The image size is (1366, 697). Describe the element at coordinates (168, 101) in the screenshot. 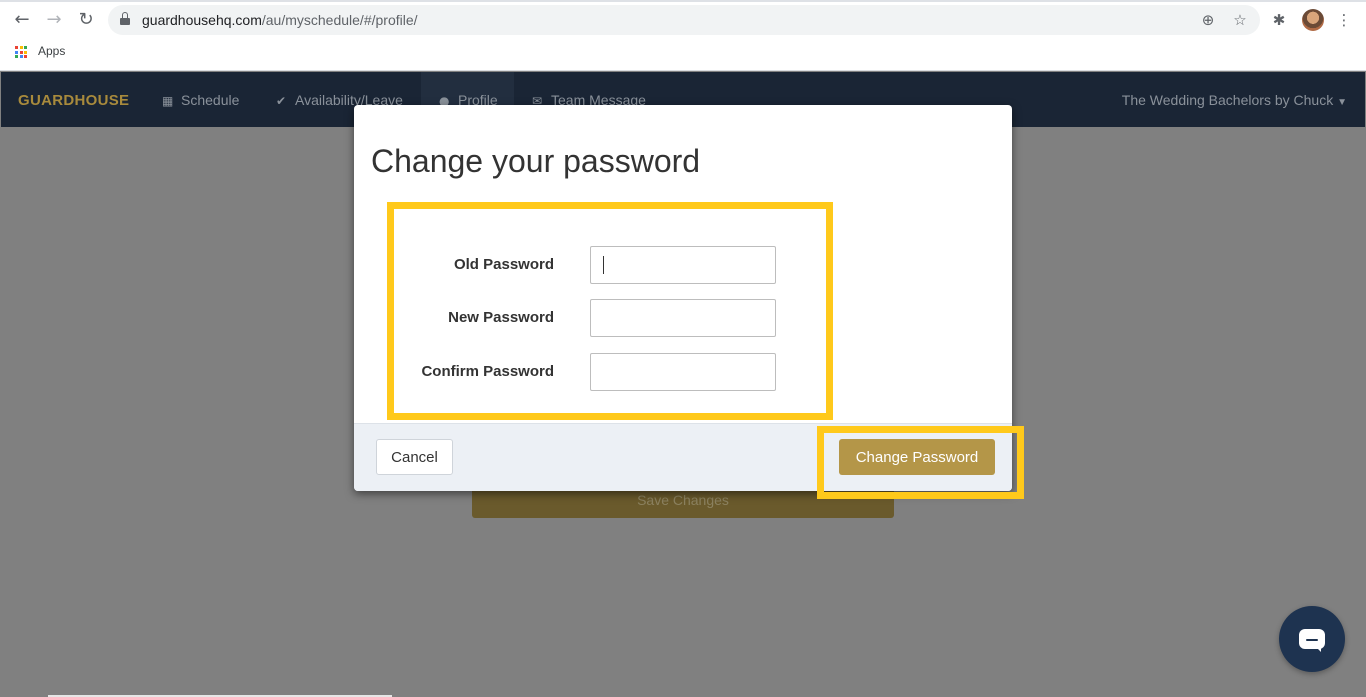

I see `calendar-icon: ▦` at that location.